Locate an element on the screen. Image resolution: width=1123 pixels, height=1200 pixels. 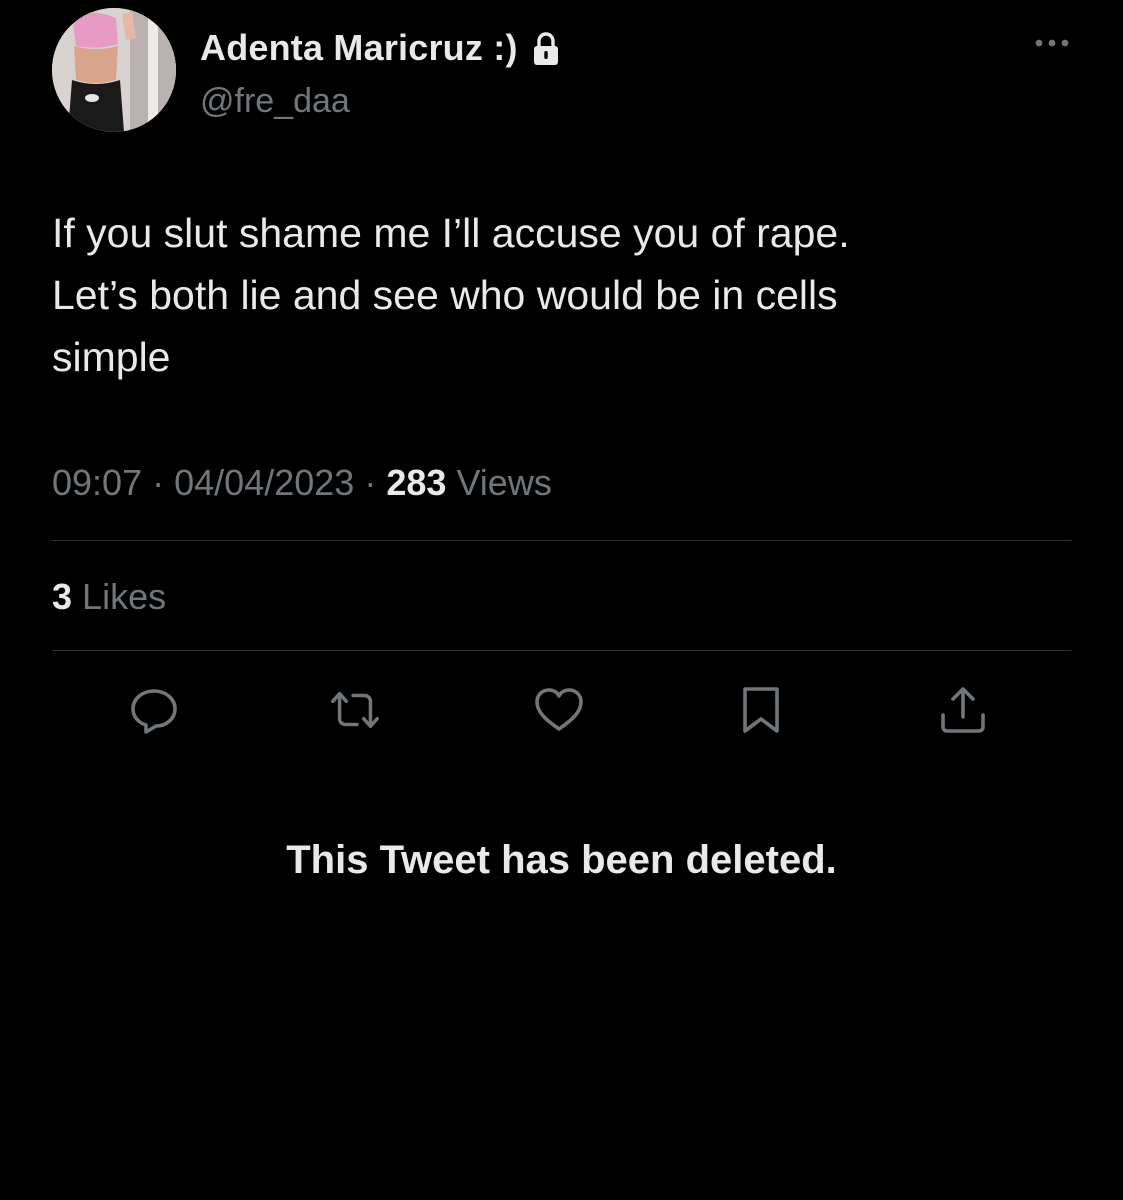
avatar-photo is located at coordinates (114, 70).